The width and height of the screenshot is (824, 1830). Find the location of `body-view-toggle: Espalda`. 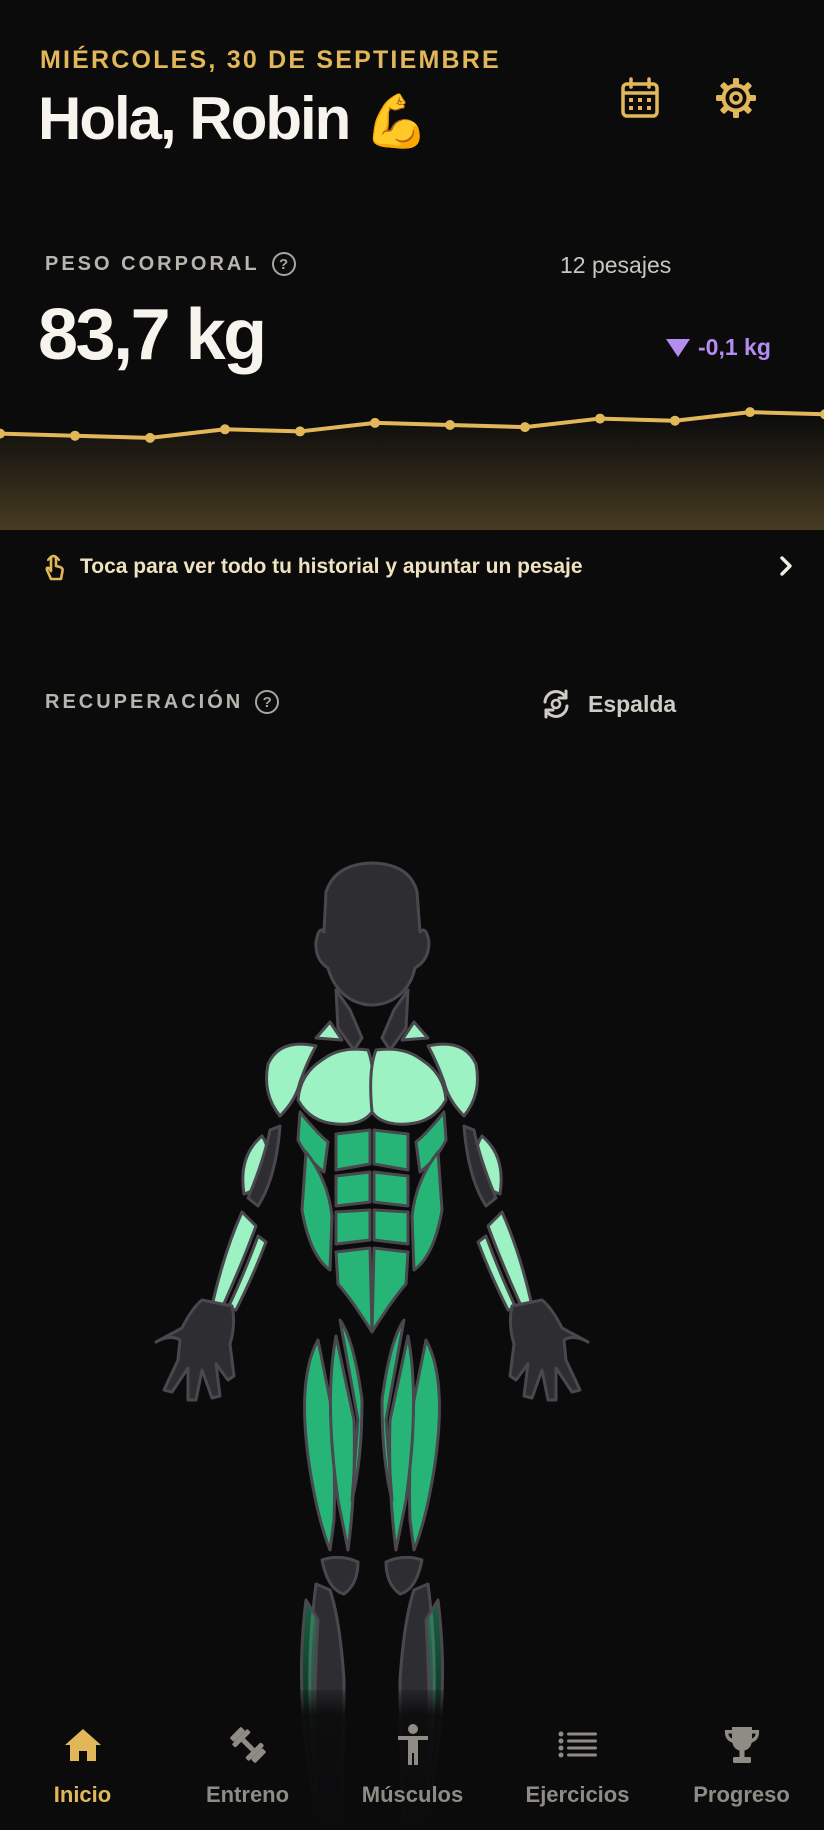

body-view-toggle: Espalda is located at coordinates (608, 704).